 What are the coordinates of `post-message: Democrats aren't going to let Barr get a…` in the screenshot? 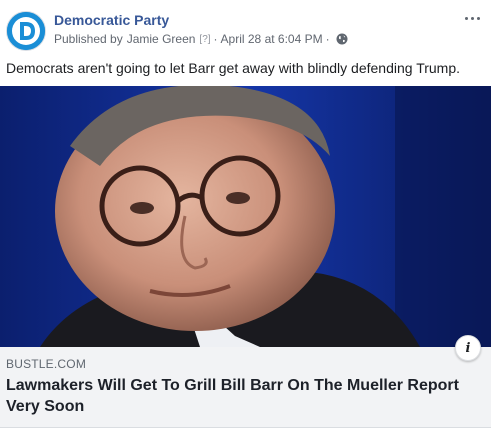 It's located at (233, 68).